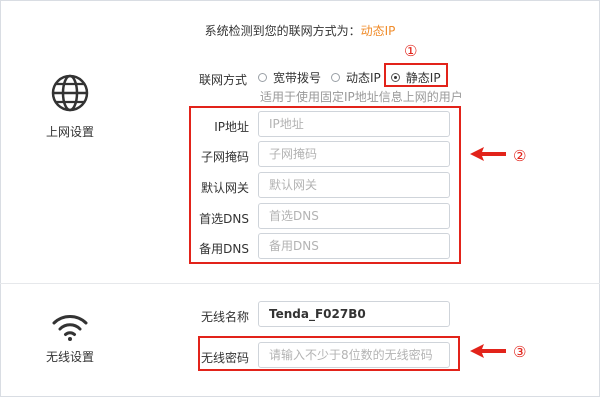 This screenshot has height=397, width=600. I want to click on globe-icon, so click(70, 93).